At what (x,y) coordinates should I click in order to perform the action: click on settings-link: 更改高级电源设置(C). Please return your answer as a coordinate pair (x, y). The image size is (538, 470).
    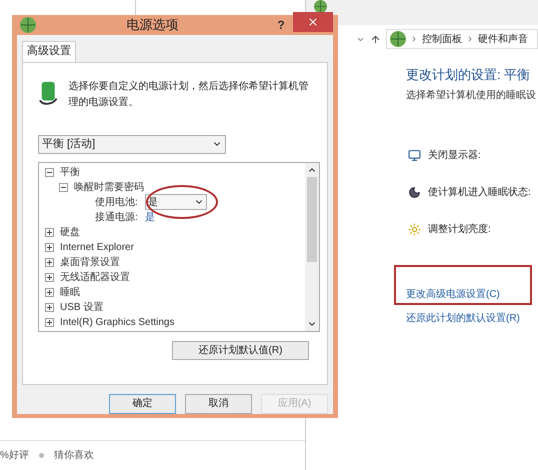
    Looking at the image, I should click on (453, 294).